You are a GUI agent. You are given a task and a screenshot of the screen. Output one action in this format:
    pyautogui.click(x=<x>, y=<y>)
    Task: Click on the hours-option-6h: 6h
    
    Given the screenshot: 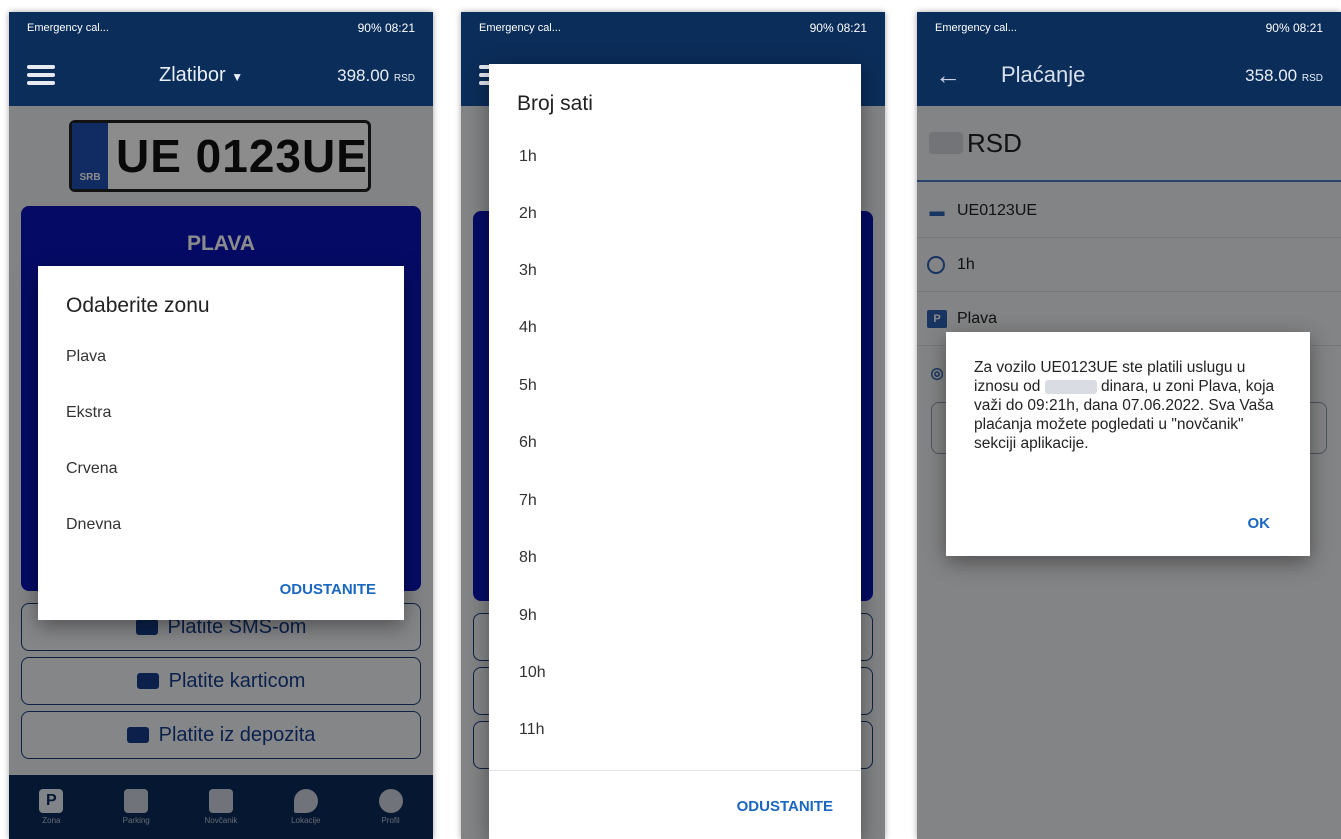 What is the action you would take?
    pyautogui.click(x=528, y=443)
    